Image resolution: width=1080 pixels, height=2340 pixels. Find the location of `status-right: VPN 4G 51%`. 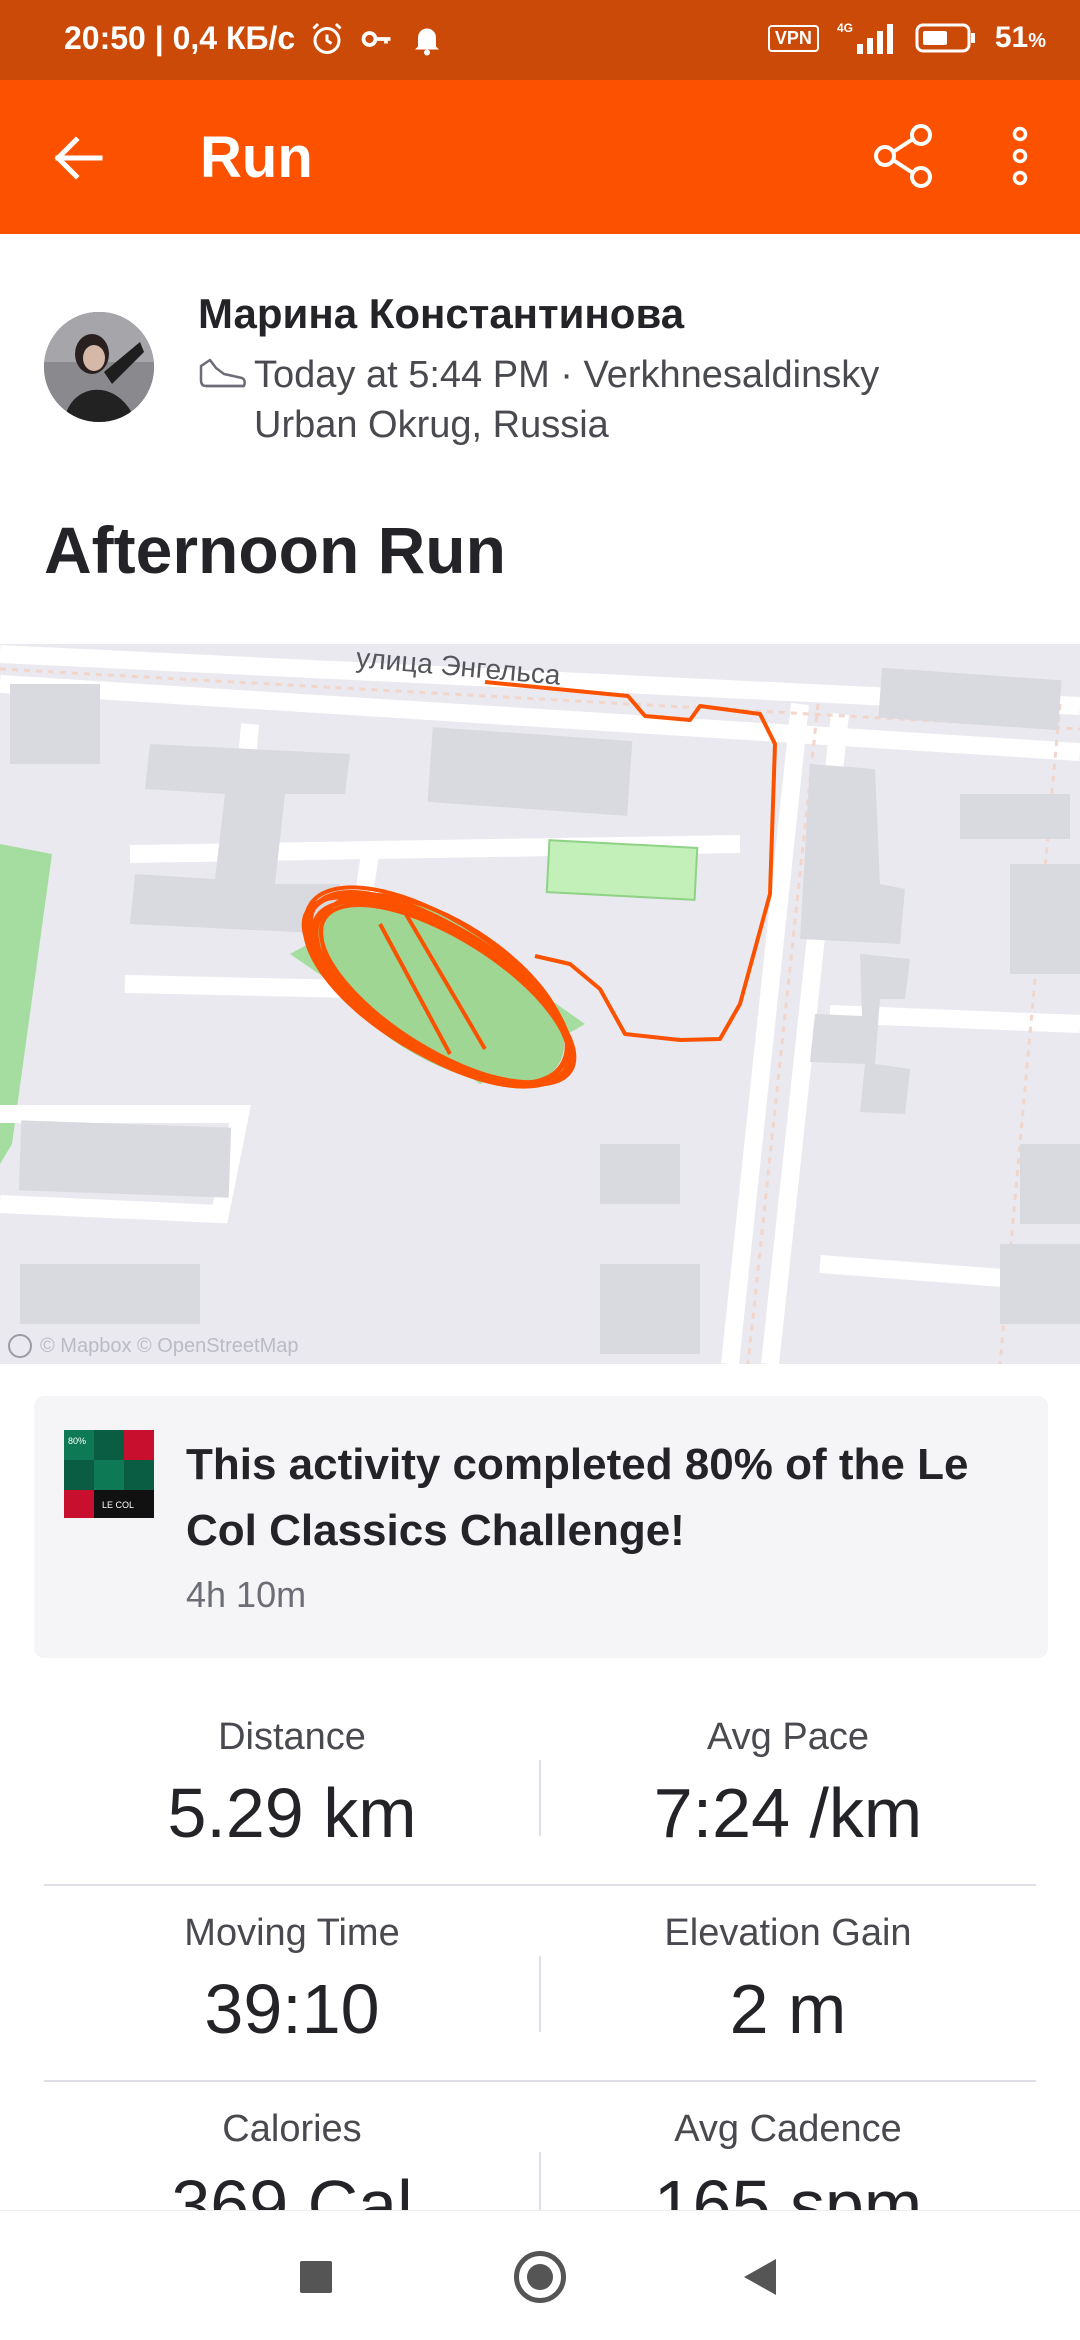

status-right: VPN 4G 51% is located at coordinates (906, 38).